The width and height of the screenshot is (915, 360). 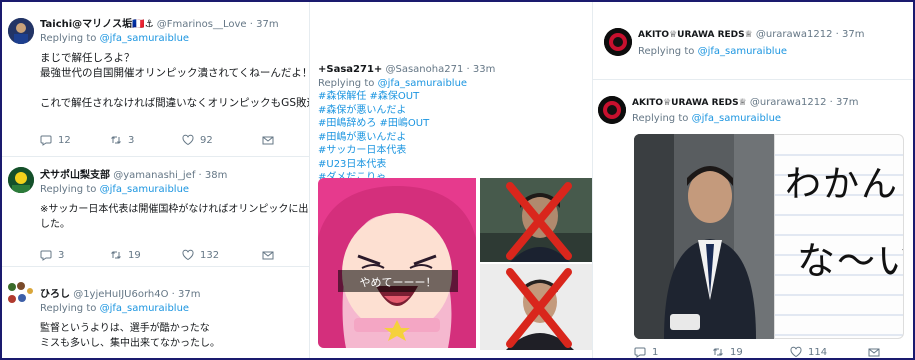 I want to click on tweet-text: 監督というよりは、選手が酷かったな ミスも多いし、集中出来てなかったし。, so click(x=130, y=336).